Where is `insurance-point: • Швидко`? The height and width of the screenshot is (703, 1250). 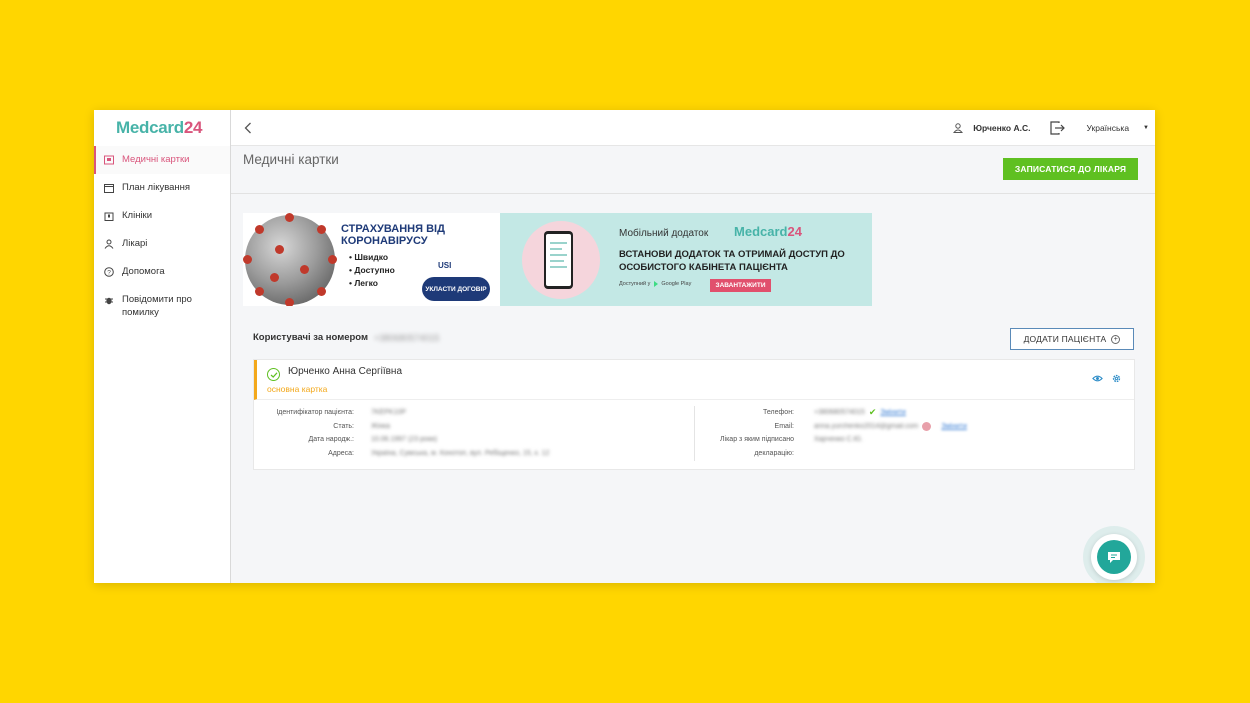
insurance-point: • Швидко is located at coordinates (369, 257).